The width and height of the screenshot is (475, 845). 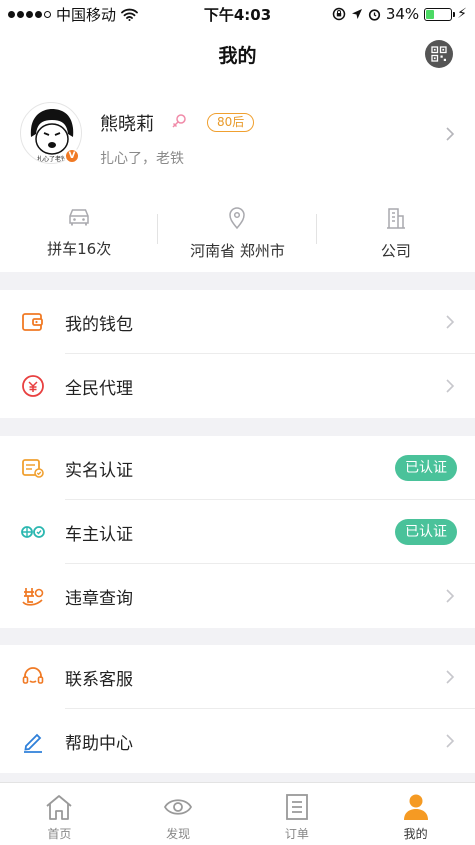 I want to click on menu-item-agent: 全民代理, so click(x=237, y=386).